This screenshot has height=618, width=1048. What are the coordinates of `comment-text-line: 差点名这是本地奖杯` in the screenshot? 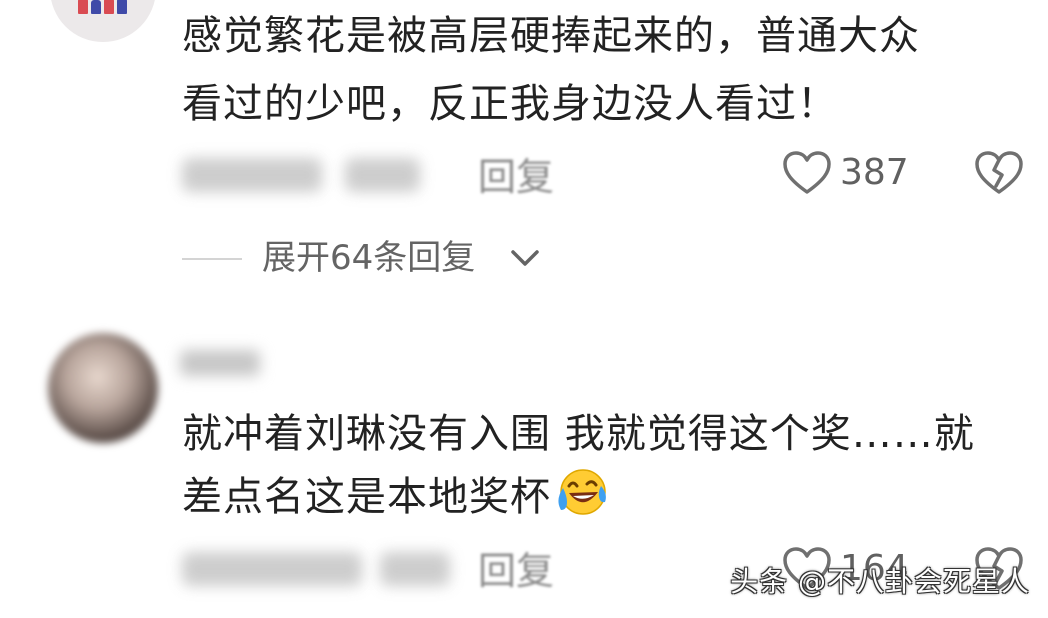 It's located at (395, 496).